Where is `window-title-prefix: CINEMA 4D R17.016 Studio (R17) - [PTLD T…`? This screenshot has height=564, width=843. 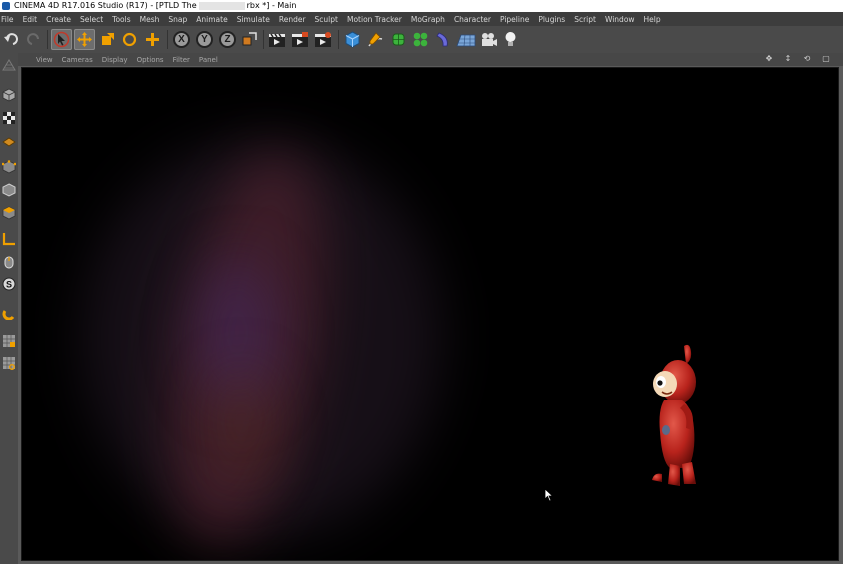
window-title-prefix: CINEMA 4D R17.016 Studio (R17) - [PTLD T… is located at coordinates (105, 5).